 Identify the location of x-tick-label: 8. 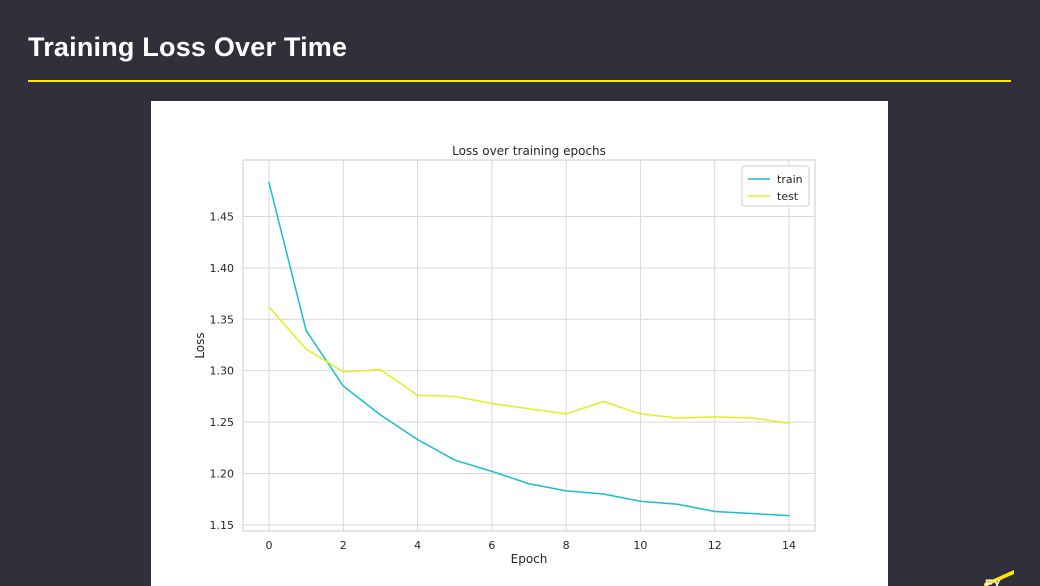
(566, 545).